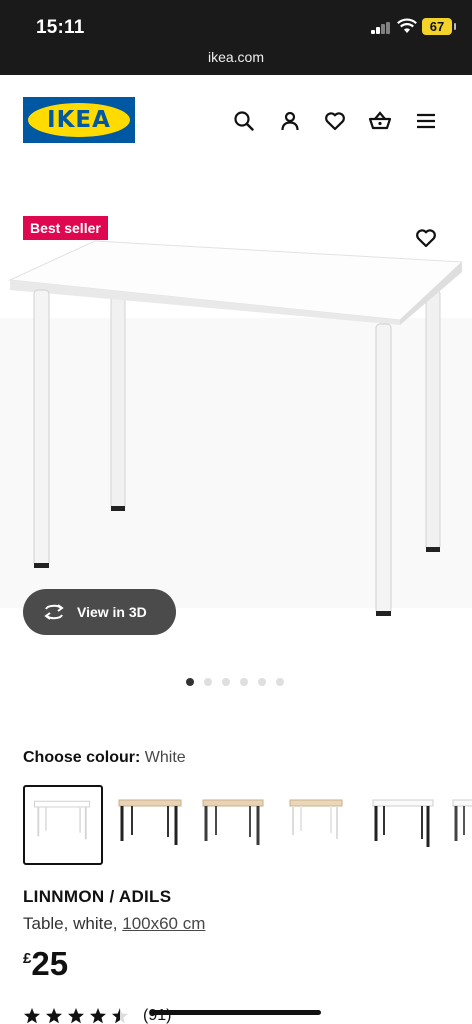 This screenshot has height=1024, width=472. Describe the element at coordinates (163, 923) in the screenshot. I see `product-size-link: 100x60 cm` at that location.